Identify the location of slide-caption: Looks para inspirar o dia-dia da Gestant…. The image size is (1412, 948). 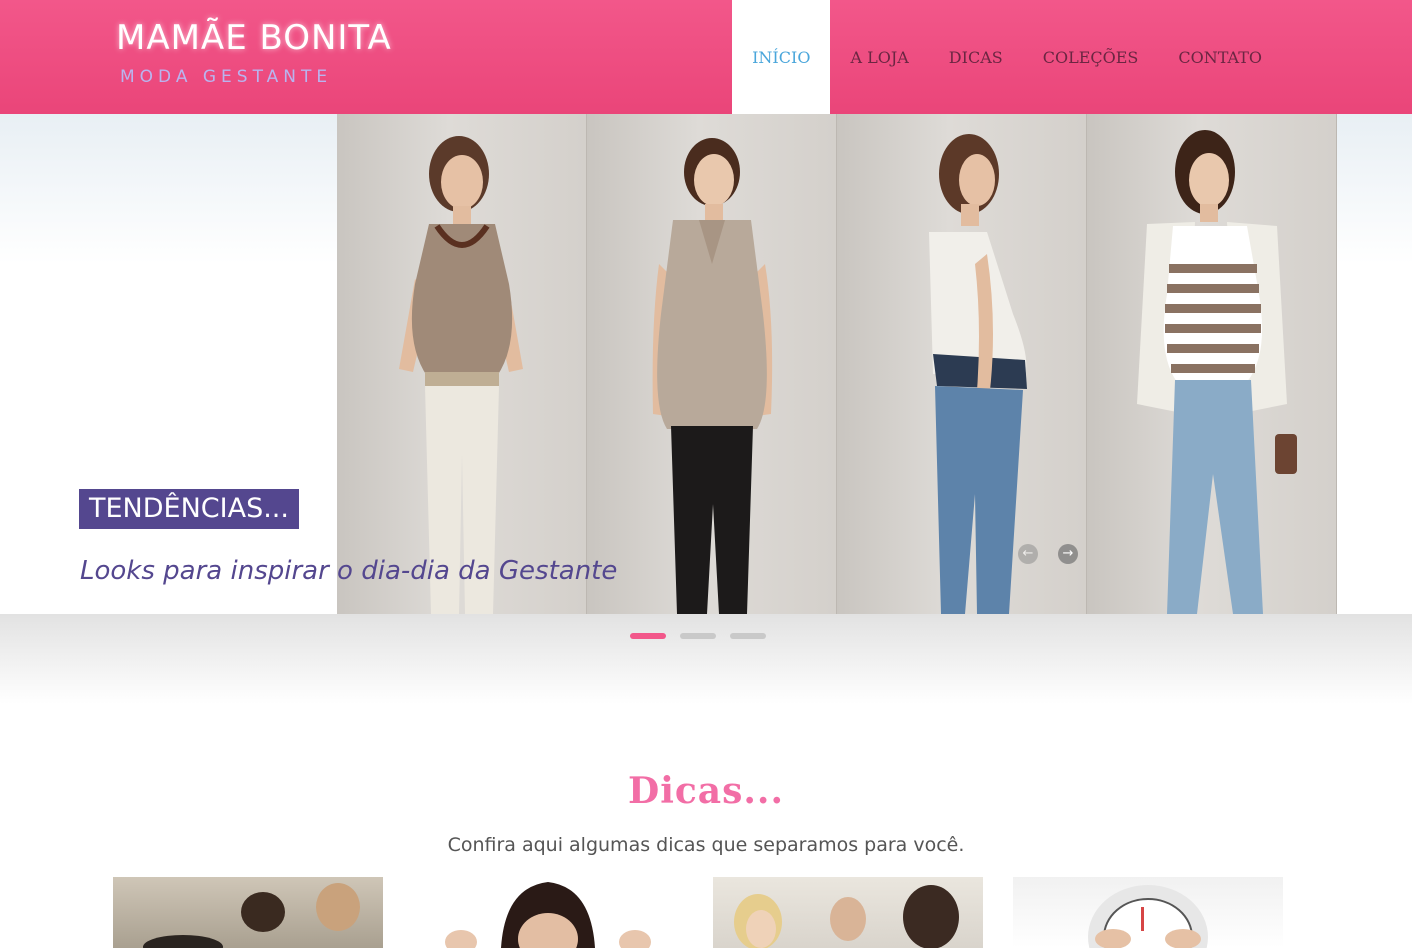
(349, 571).